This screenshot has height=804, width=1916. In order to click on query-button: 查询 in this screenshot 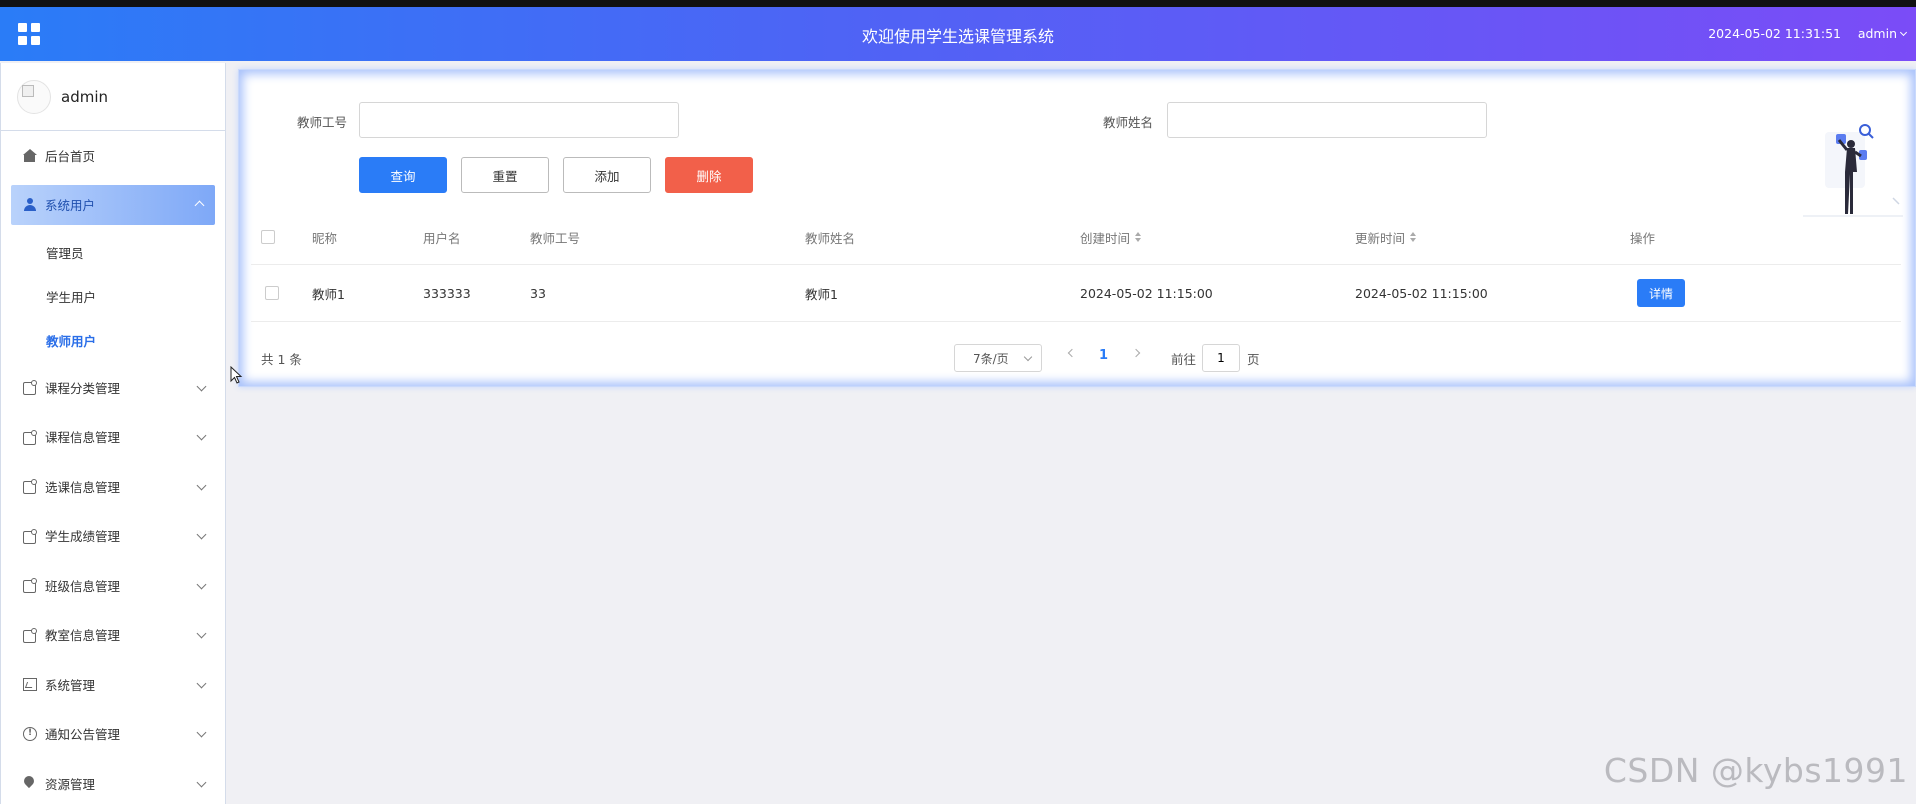, I will do `click(403, 175)`.